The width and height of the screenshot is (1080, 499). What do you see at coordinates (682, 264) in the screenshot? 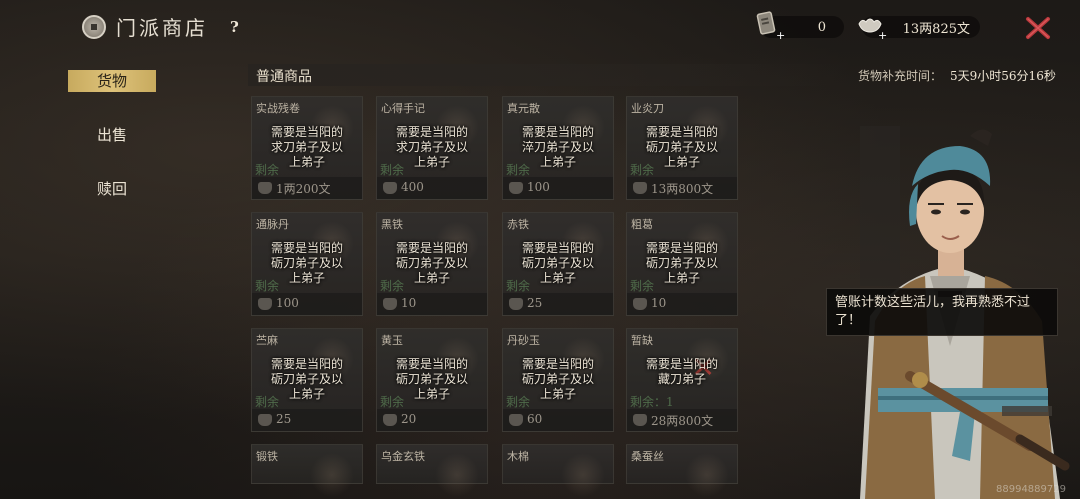
I see `goods-card: 粗葛 剩余 需要是当阳的 砺刀弟子及以 上弟子 10` at bounding box center [682, 264].